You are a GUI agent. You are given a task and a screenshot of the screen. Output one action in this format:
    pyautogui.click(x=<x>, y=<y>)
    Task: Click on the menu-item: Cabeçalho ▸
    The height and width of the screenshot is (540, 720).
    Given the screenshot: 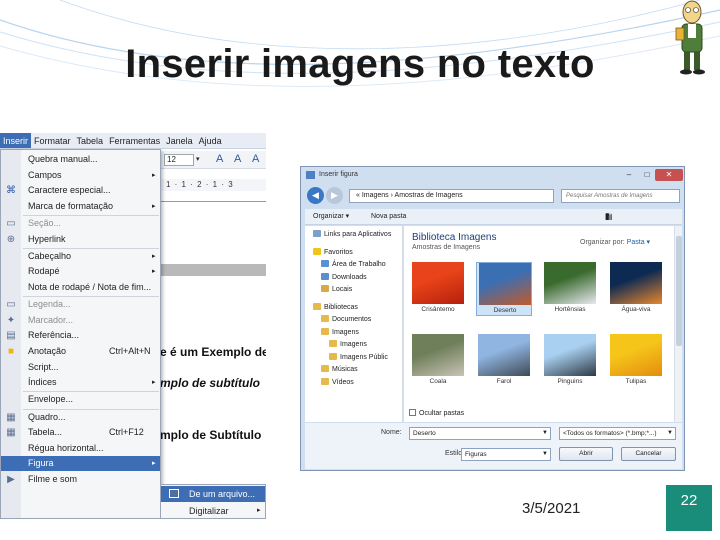 What is the action you would take?
    pyautogui.click(x=80, y=256)
    